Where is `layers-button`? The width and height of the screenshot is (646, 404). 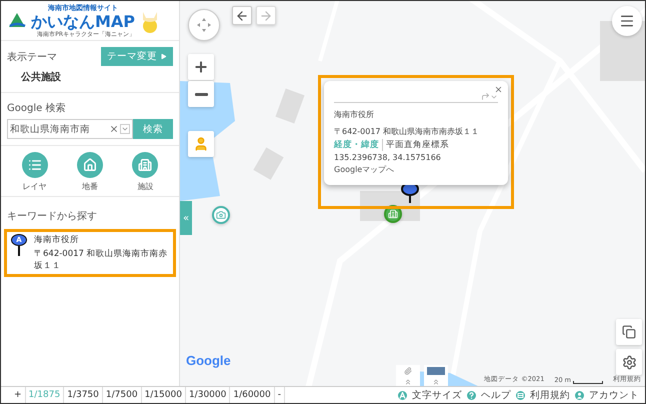
layers-button is located at coordinates (629, 332).